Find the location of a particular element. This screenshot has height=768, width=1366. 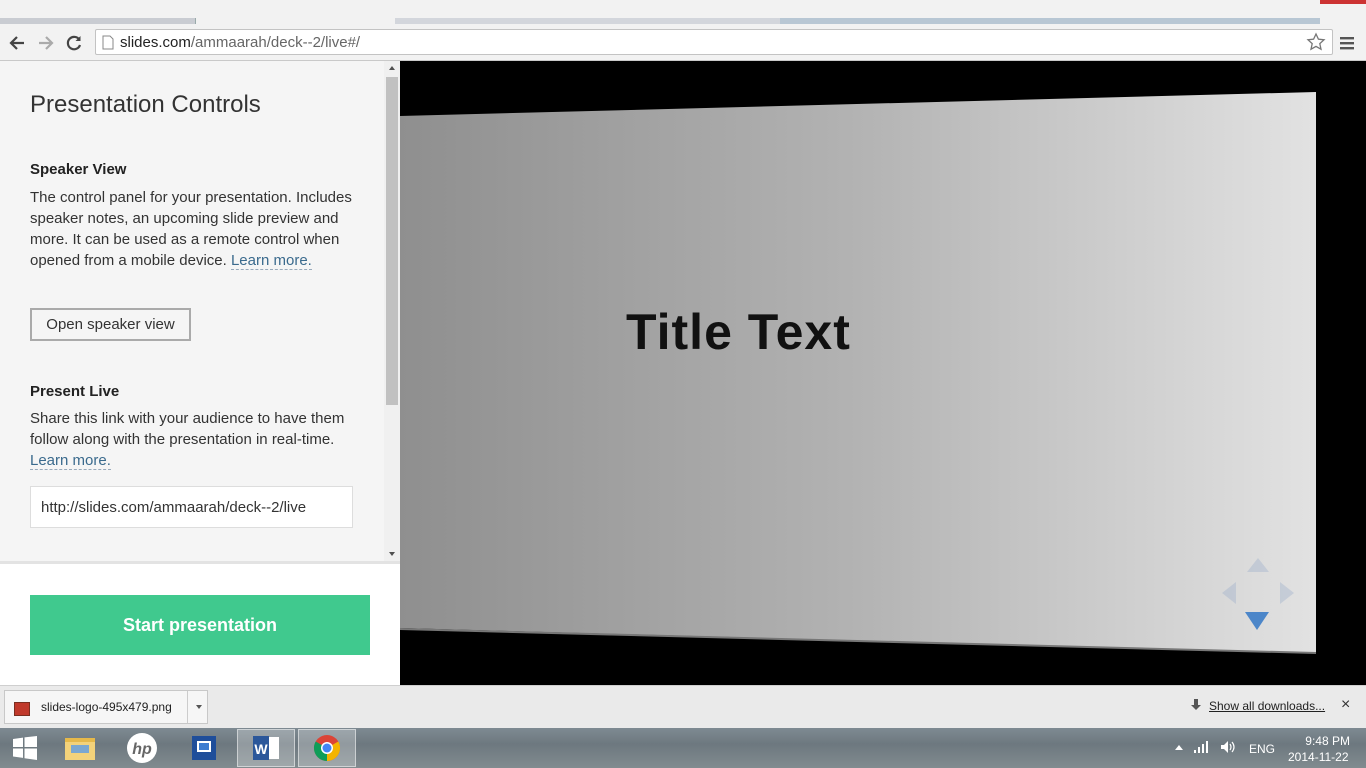

show-hidden-icons-icon is located at coordinates (1179, 747).